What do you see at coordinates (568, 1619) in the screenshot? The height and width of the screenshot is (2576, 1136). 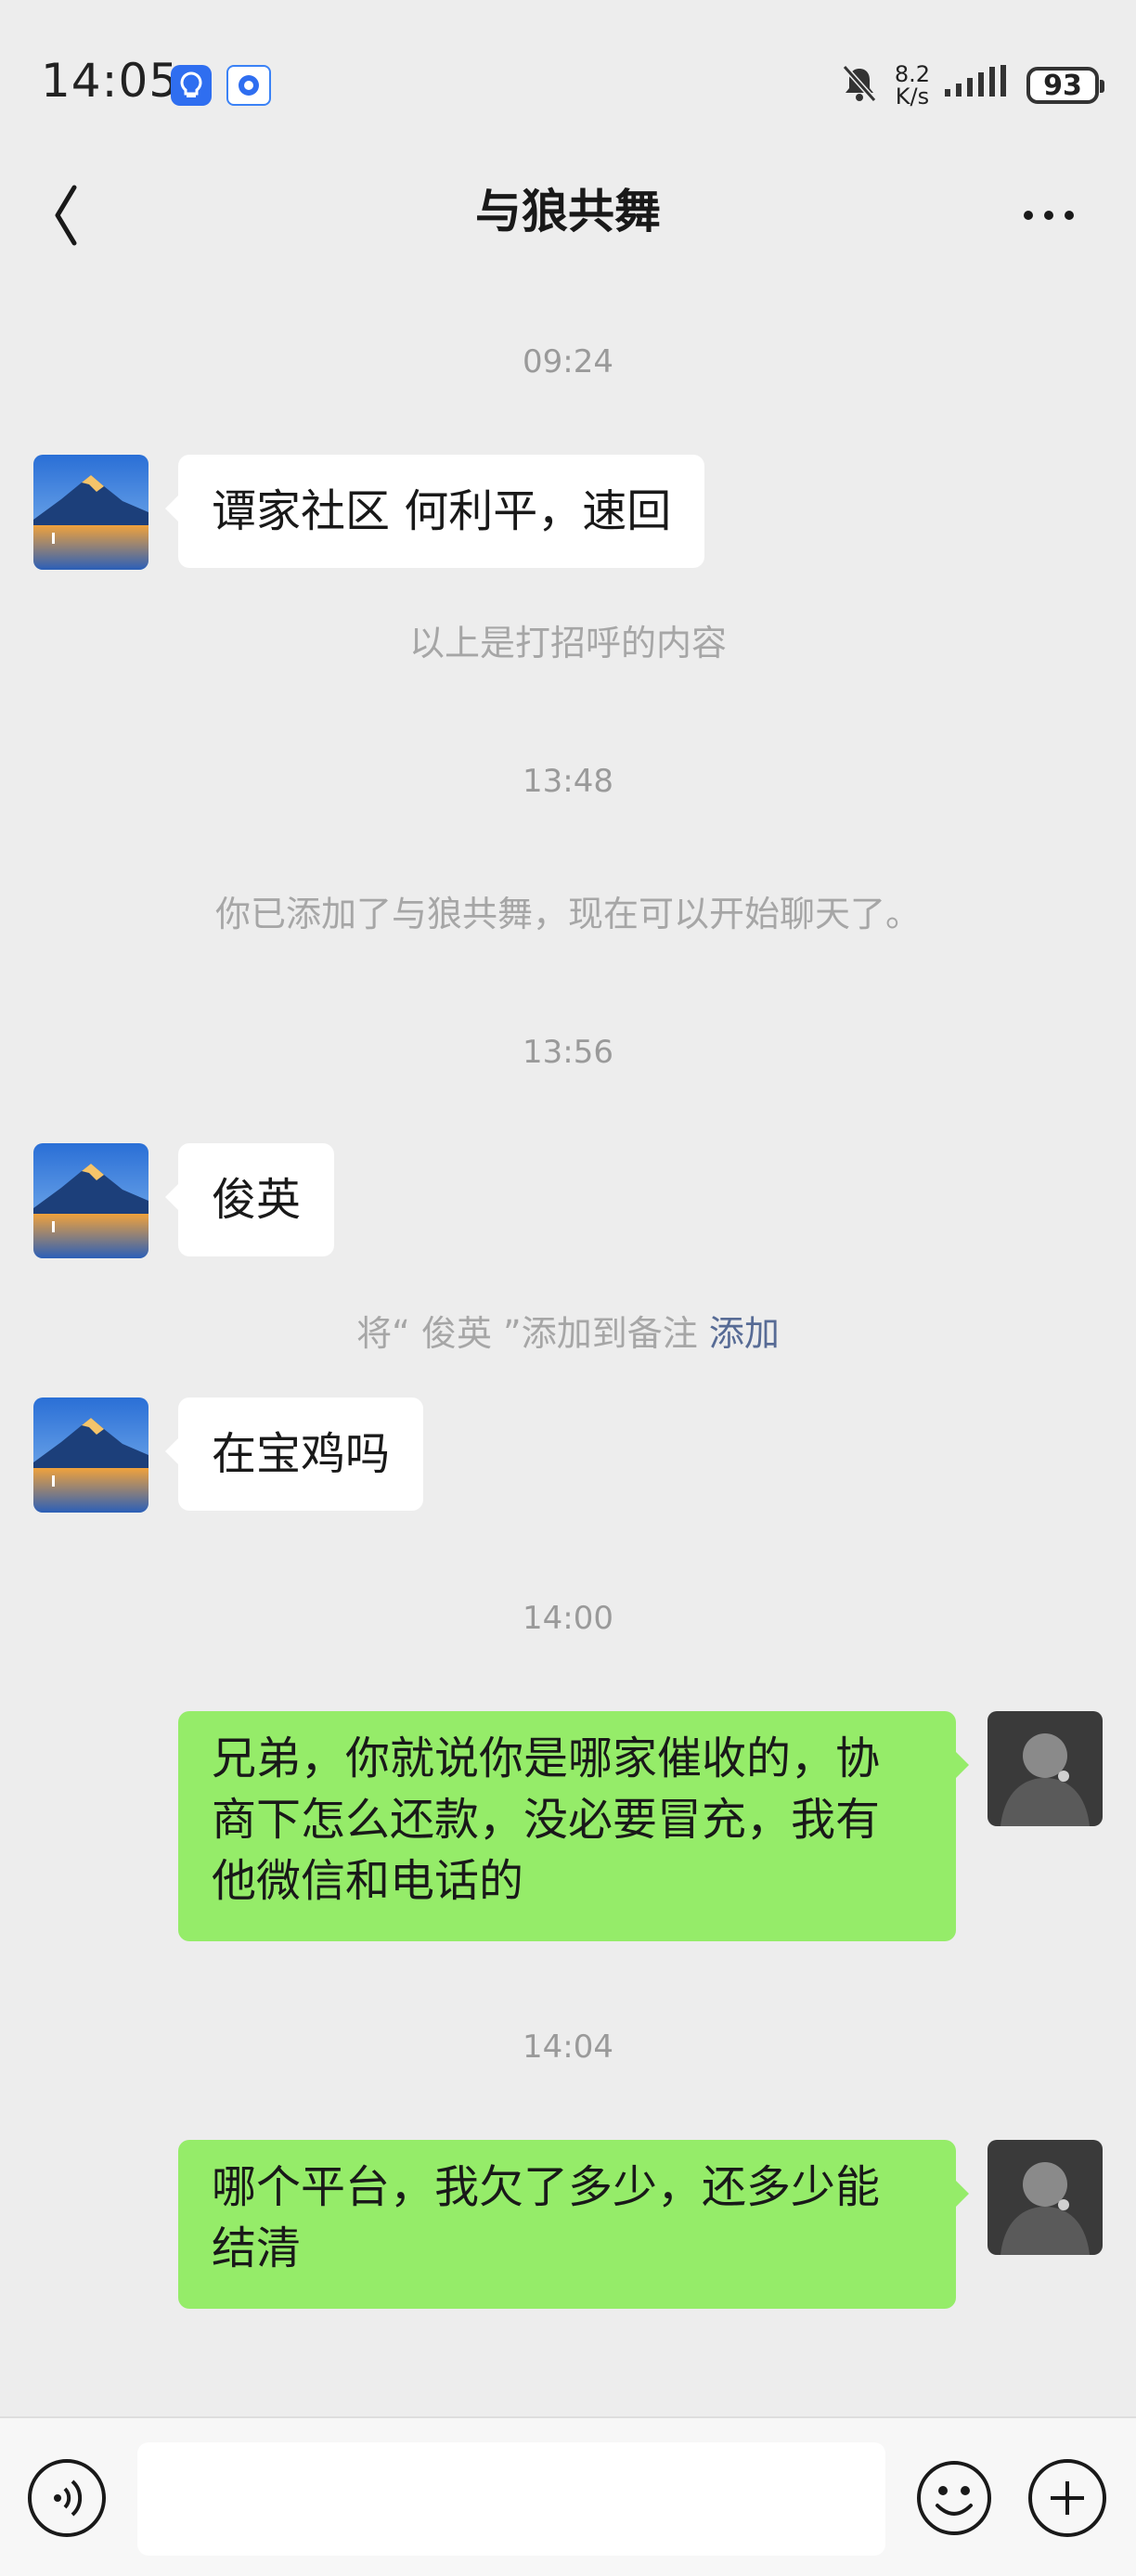 I see `timestamp: 14:00` at bounding box center [568, 1619].